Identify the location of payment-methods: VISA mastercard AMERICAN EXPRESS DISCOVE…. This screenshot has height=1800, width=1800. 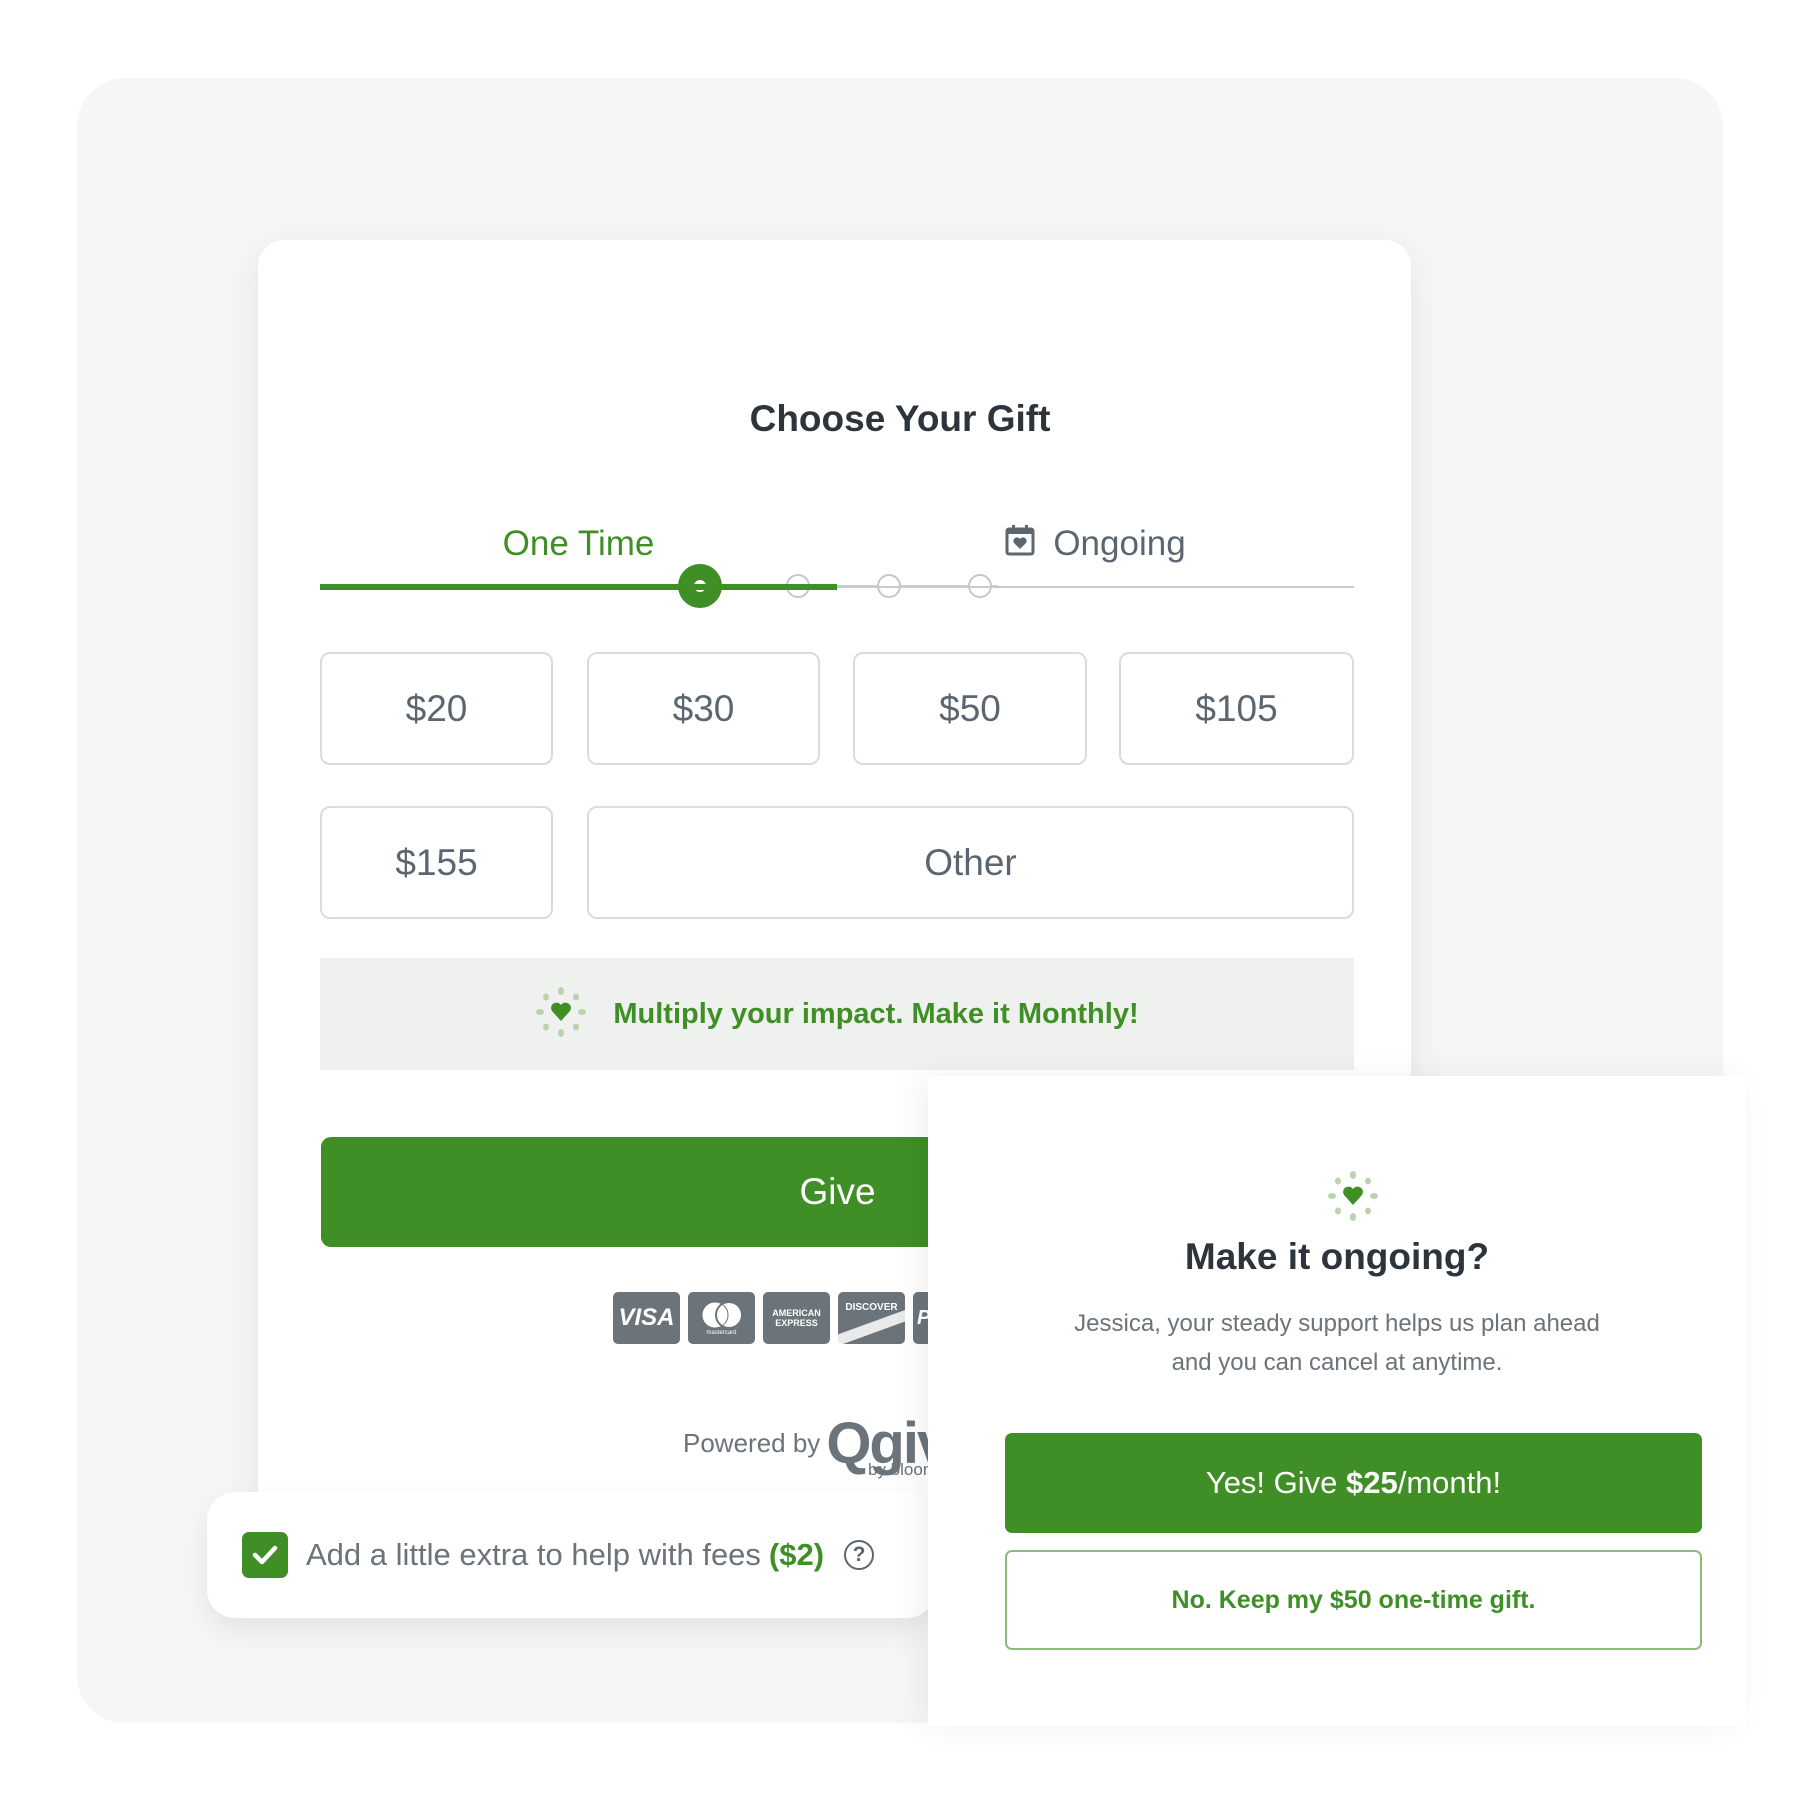
(796, 1318).